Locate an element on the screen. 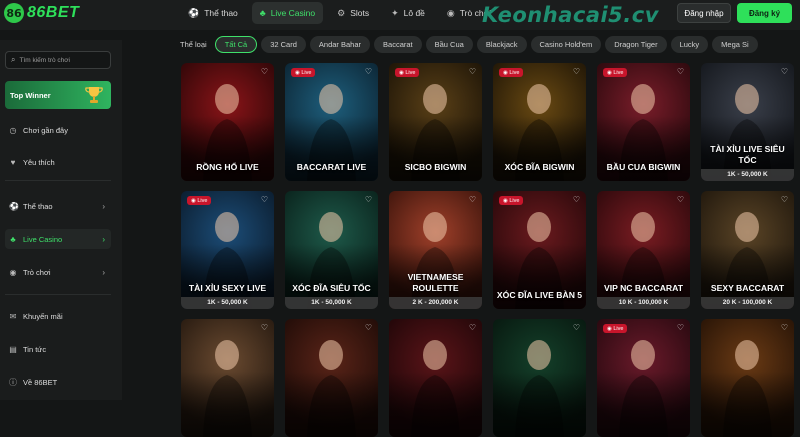 This screenshot has width=800, height=437. sidebar-item-label: Chơi gần đây is located at coordinates (45, 130).